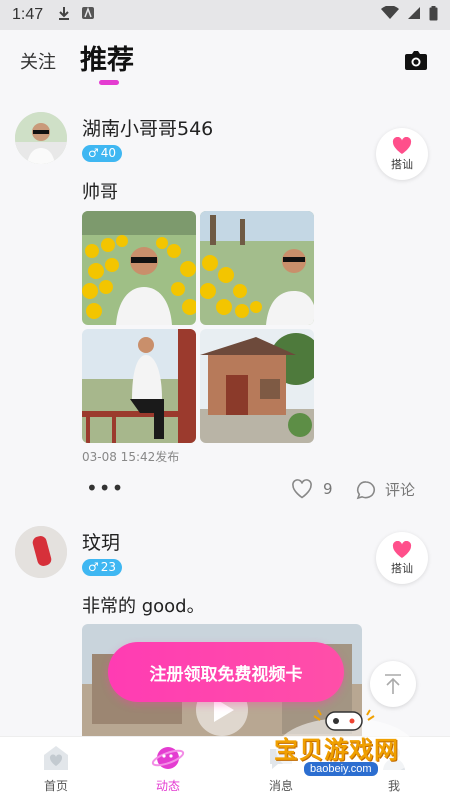 The width and height of the screenshot is (450, 800). What do you see at coordinates (336, 750) in the screenshot?
I see `watermark-text: 宝贝游戏网` at bounding box center [336, 750].